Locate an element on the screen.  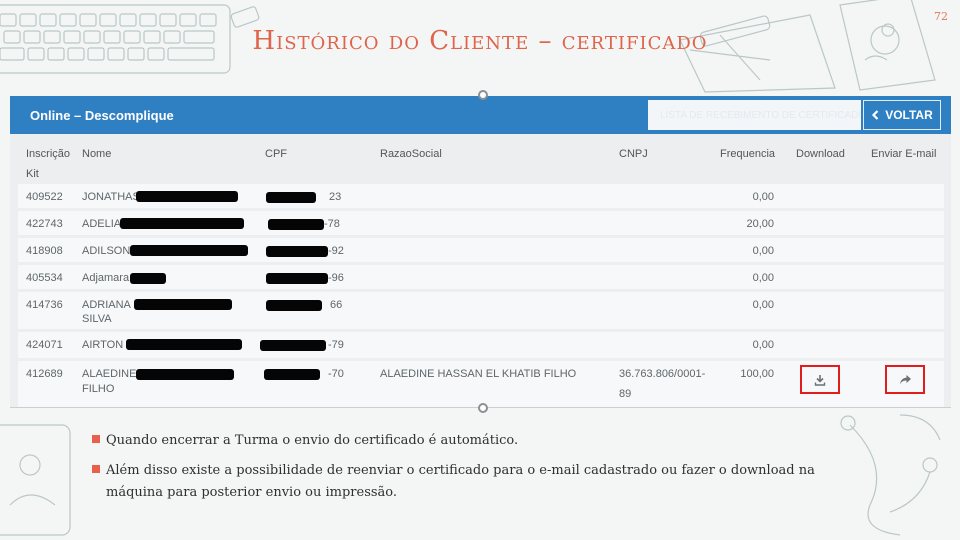
header-frequencia: Frequencia is located at coordinates (747, 154).